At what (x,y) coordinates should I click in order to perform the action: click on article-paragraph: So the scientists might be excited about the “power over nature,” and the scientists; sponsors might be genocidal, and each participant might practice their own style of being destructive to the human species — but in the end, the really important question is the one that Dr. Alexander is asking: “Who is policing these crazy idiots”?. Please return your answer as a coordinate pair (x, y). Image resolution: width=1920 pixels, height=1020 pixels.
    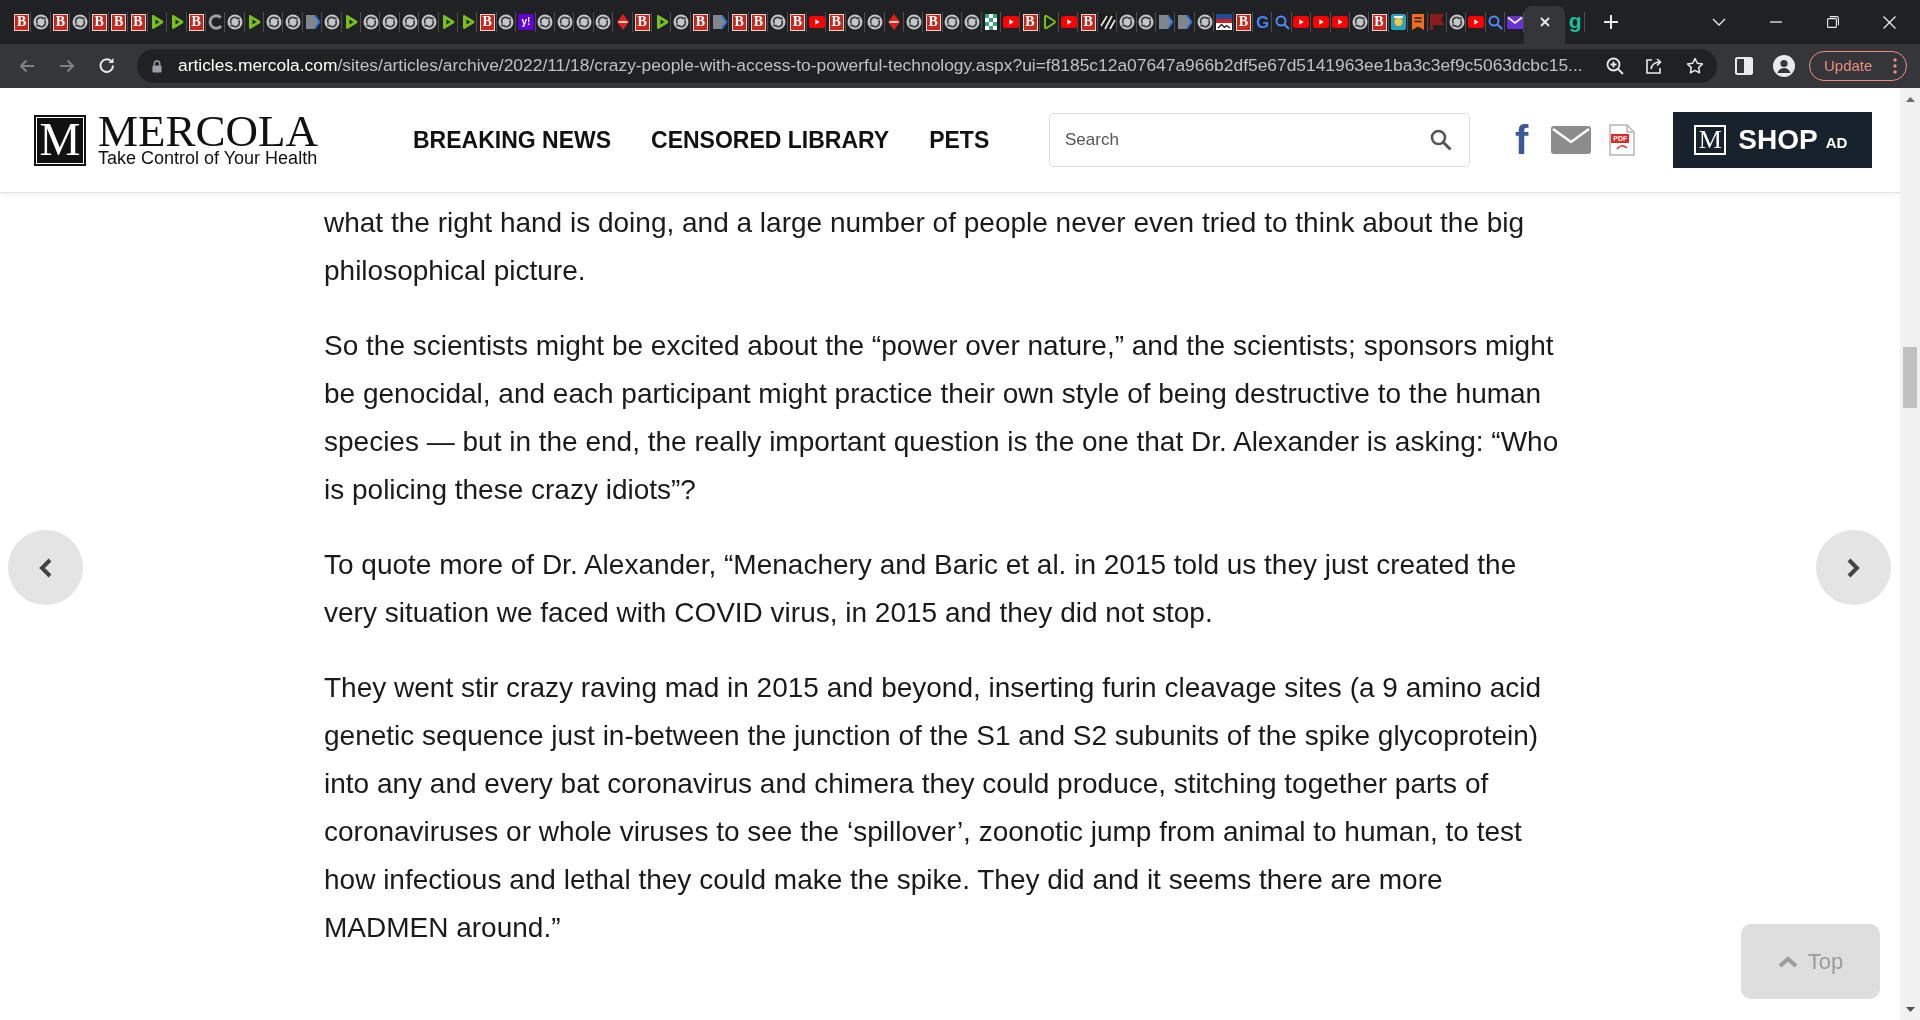
    Looking at the image, I should click on (941, 418).